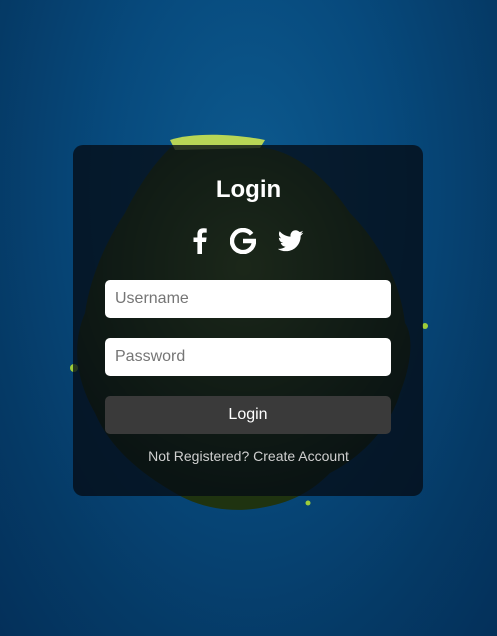 The width and height of the screenshot is (497, 636). Describe the element at coordinates (248, 299) in the screenshot. I see `username-input` at that location.